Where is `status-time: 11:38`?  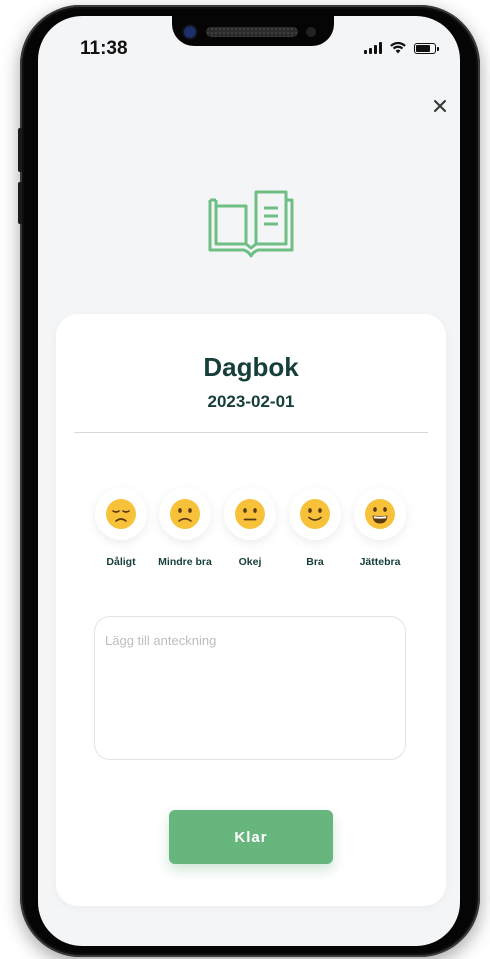 status-time: 11:38 is located at coordinates (104, 48).